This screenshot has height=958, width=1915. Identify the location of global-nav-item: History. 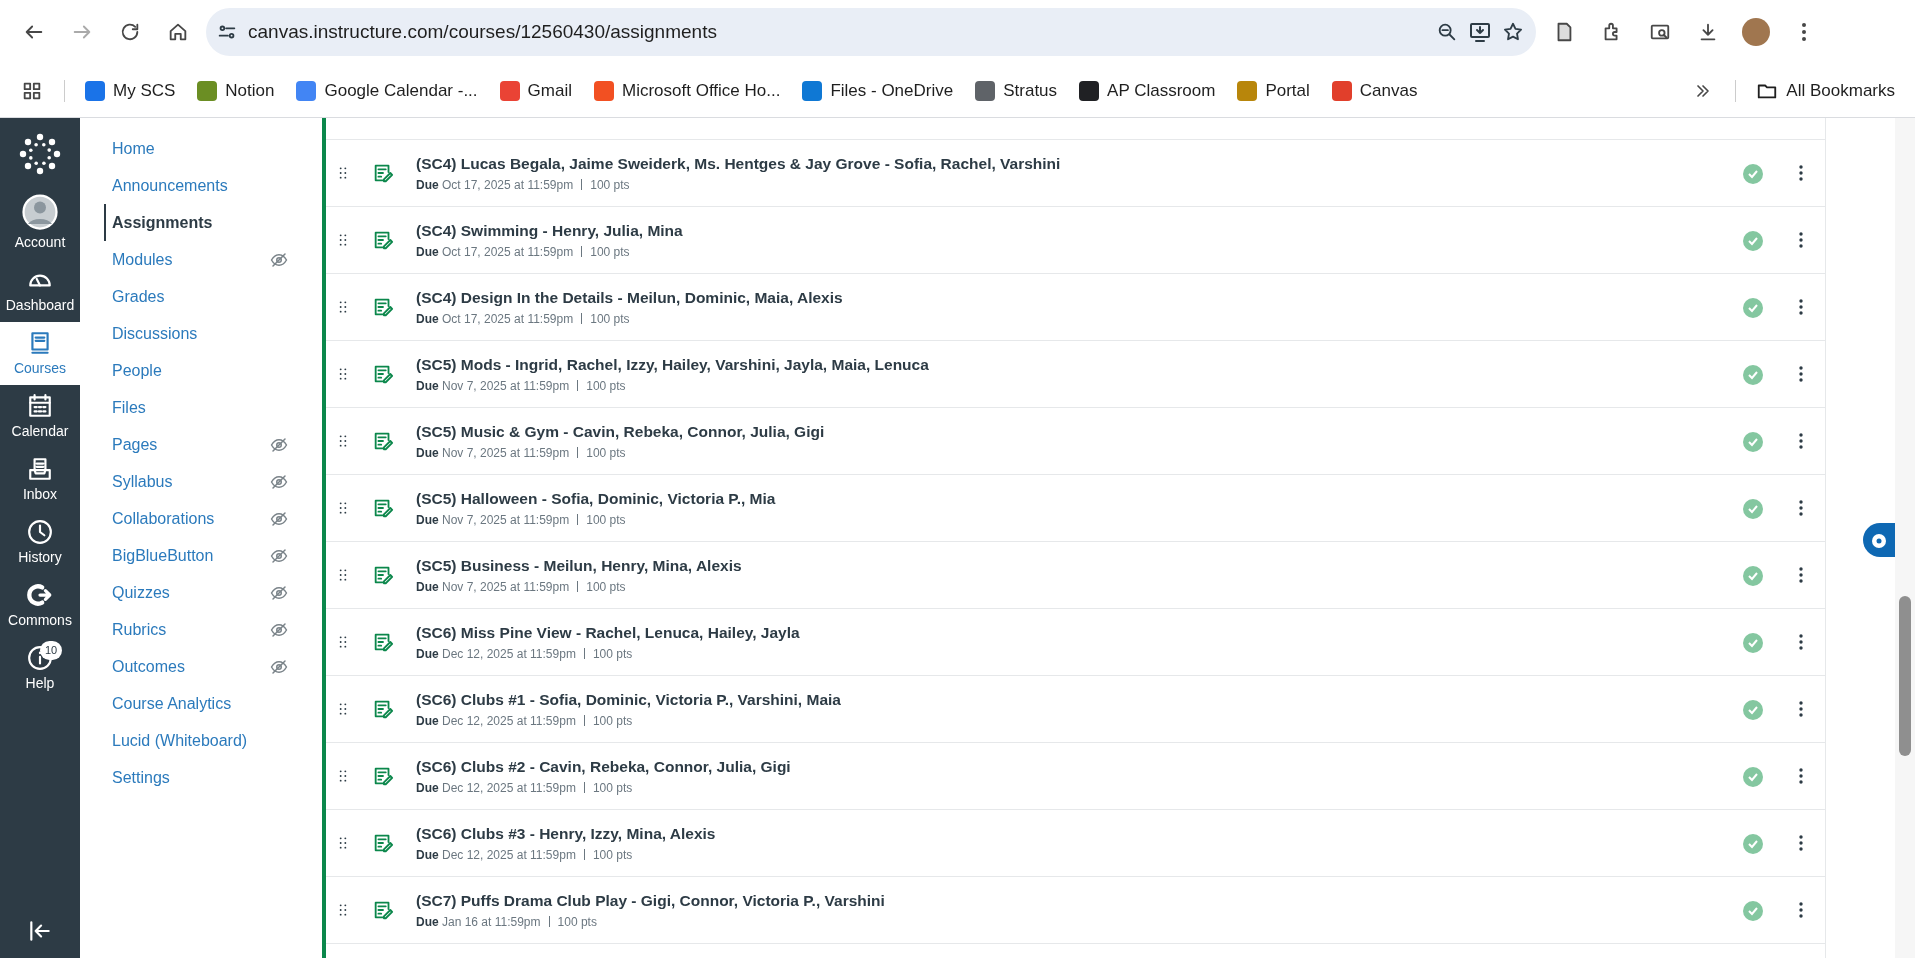
(40, 542).